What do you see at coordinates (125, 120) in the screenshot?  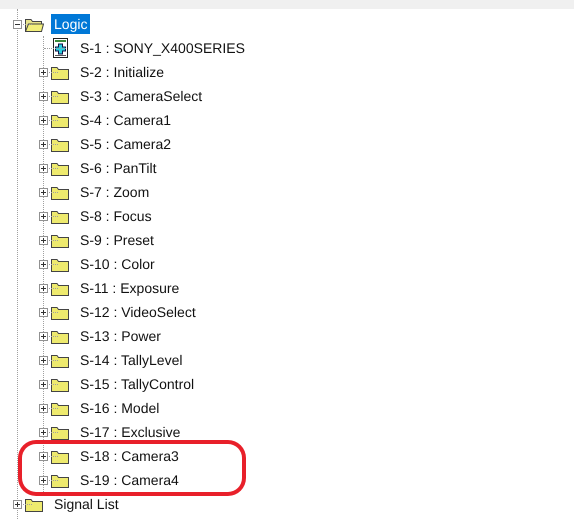 I see `tree-item: S-4 : Camera1` at bounding box center [125, 120].